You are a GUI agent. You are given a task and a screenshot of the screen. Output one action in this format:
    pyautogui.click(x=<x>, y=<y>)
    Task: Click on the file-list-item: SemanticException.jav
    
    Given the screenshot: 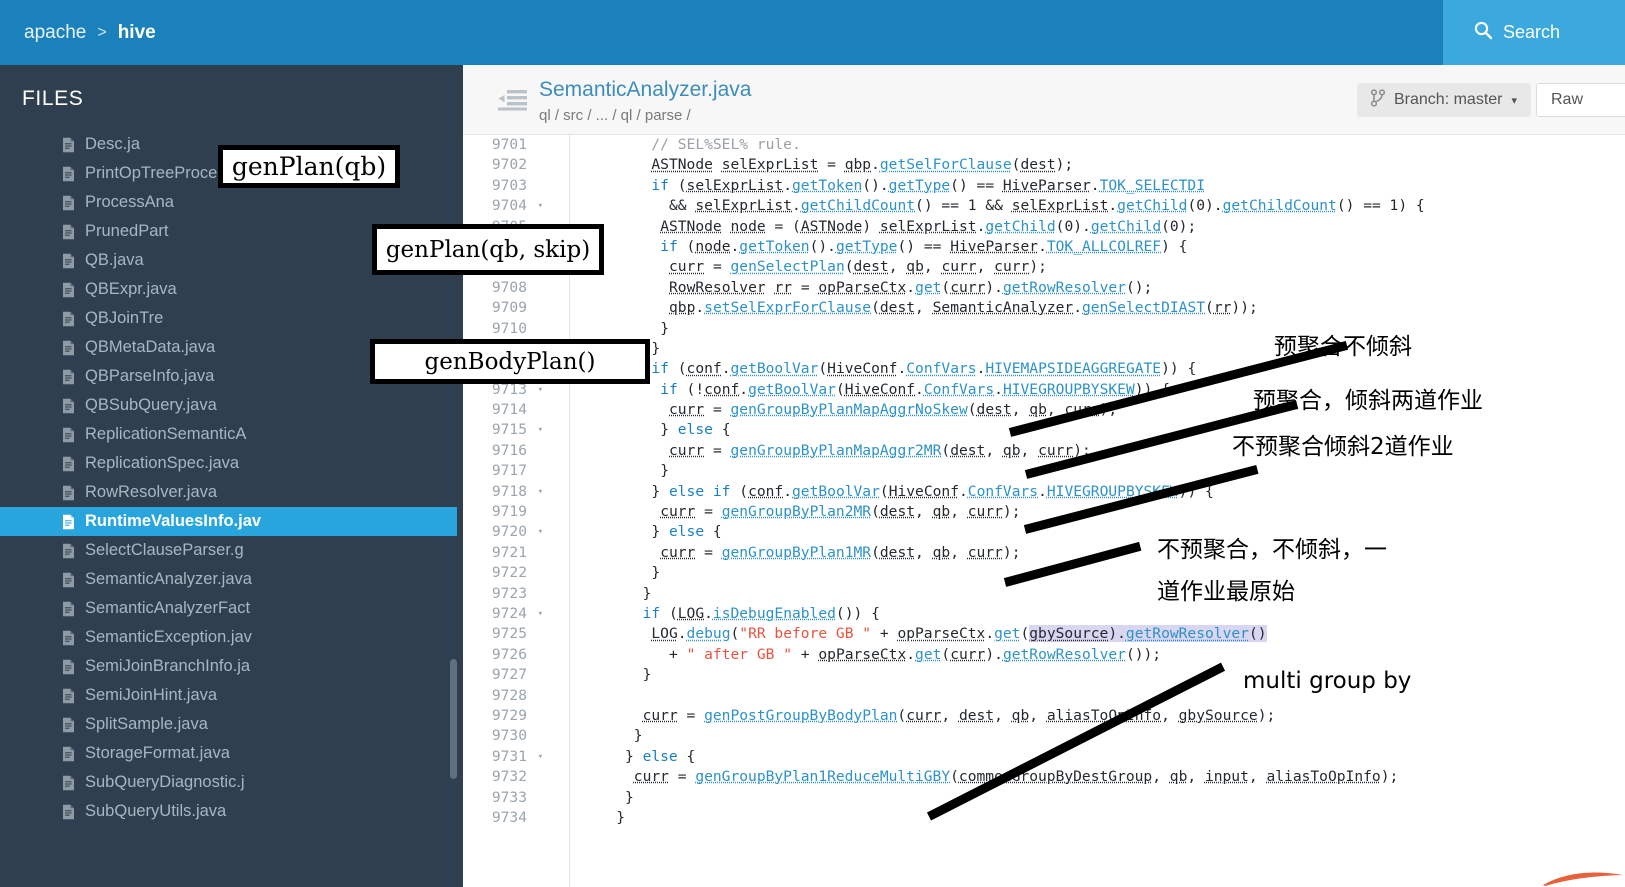 What is the action you would take?
    pyautogui.click(x=228, y=637)
    